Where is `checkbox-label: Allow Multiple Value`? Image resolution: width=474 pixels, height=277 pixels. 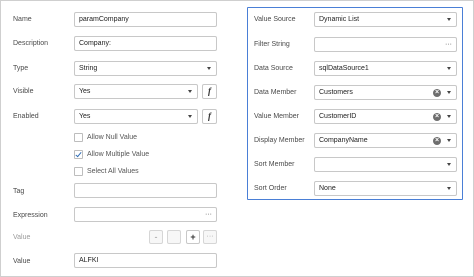
checkbox-label: Allow Multiple Value is located at coordinates (118, 154).